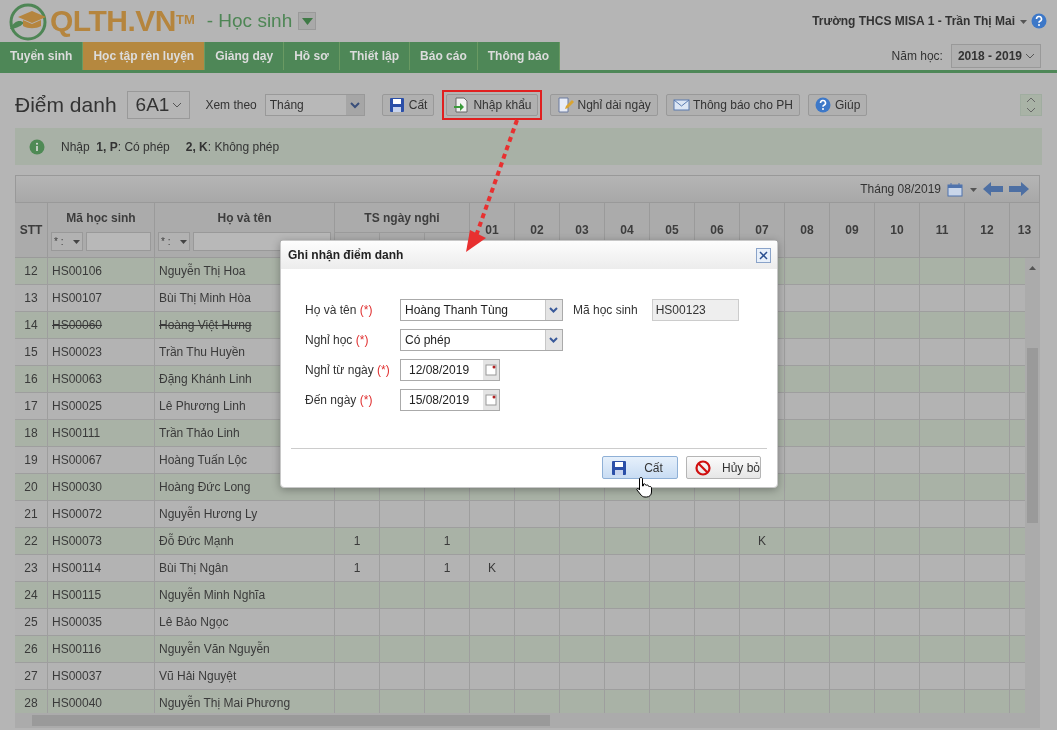 The height and width of the screenshot is (730, 1057). I want to click on column-header: TS ngày nghỉ, so click(402, 218).